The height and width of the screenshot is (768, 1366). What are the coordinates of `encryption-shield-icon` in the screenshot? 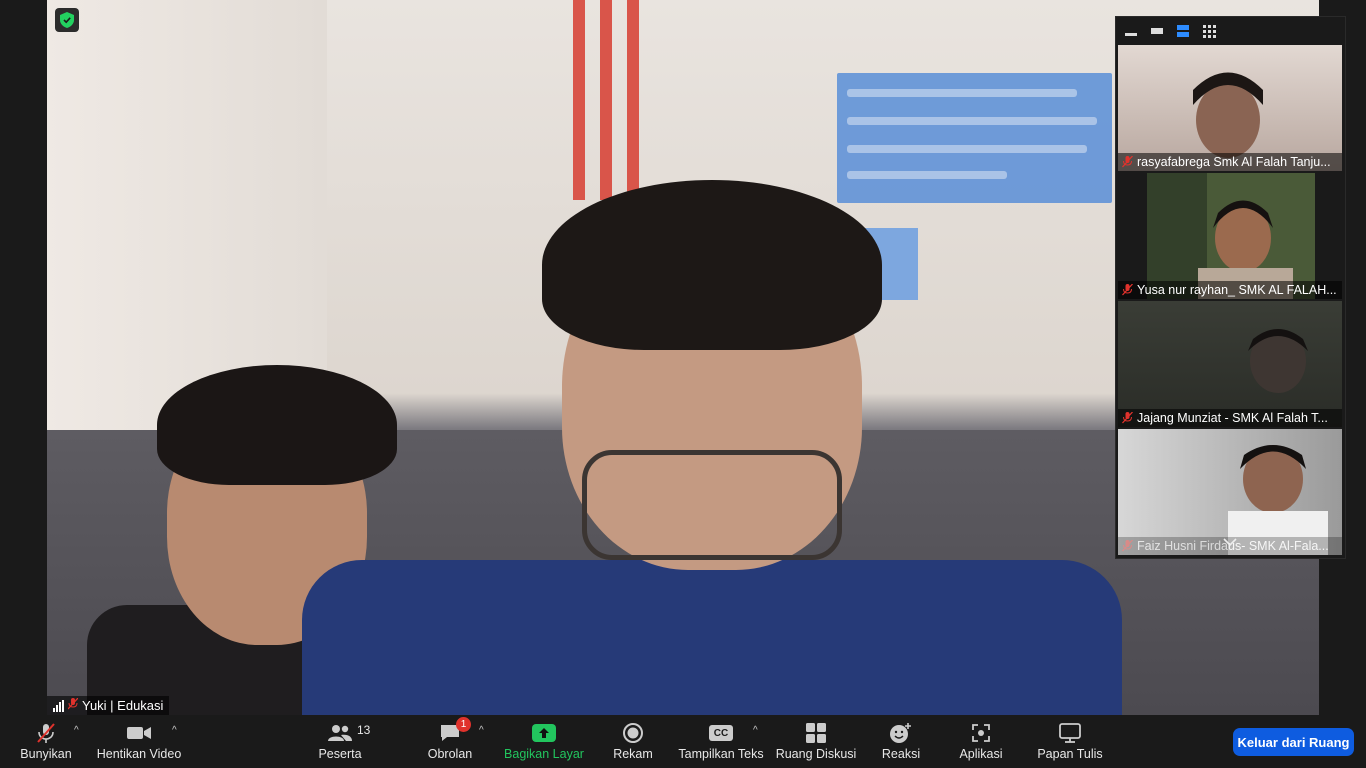 It's located at (67, 20).